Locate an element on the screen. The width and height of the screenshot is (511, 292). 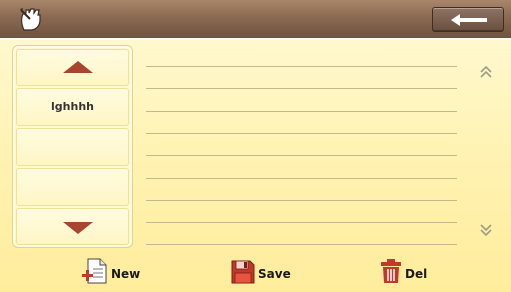
trash-can-icon is located at coordinates (391, 271).